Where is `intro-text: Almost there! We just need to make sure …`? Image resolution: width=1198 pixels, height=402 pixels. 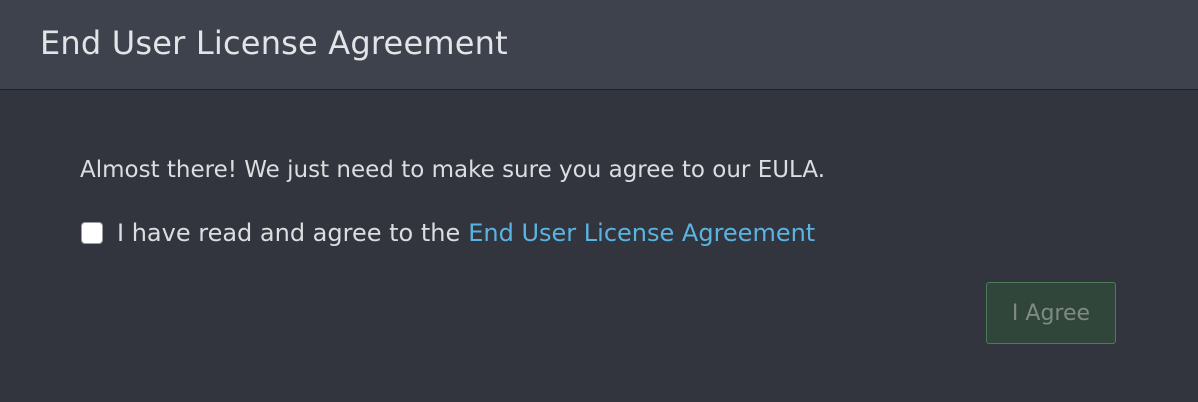 intro-text: Almost there! We just need to make sure … is located at coordinates (453, 170).